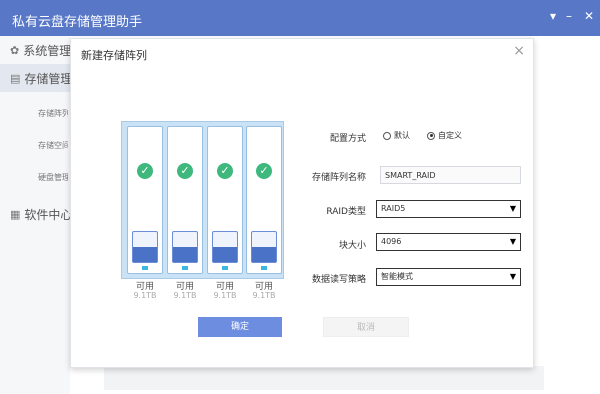  Describe the element at coordinates (553, 16) in the screenshot. I see `menu-dropdown-icon: ▾` at that location.